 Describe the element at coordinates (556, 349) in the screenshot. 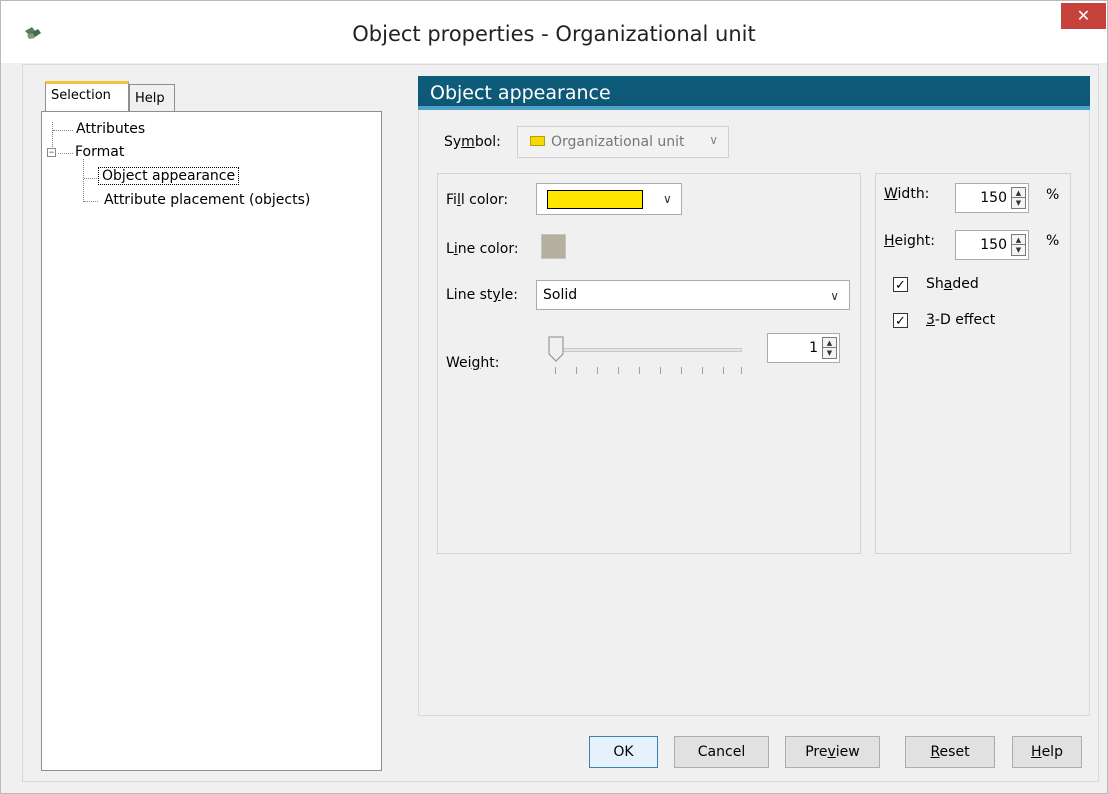

I see `weight-slider-thumb` at that location.